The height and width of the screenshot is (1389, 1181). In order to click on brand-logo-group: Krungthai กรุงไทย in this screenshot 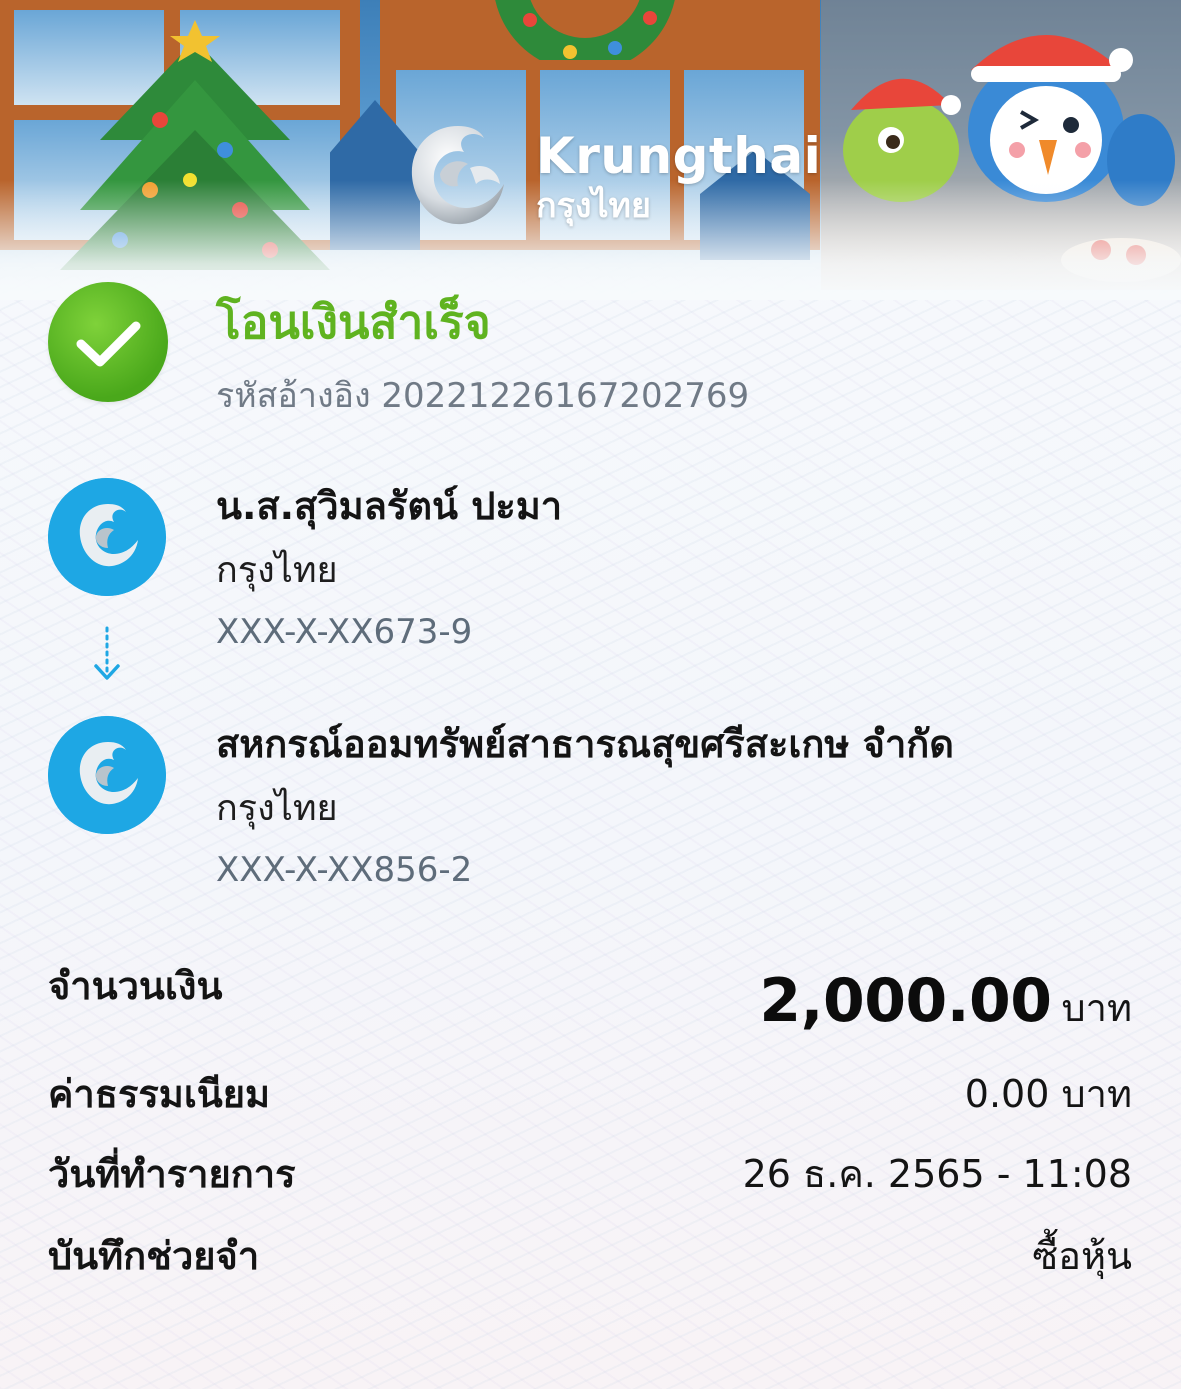, I will do `click(610, 176)`.